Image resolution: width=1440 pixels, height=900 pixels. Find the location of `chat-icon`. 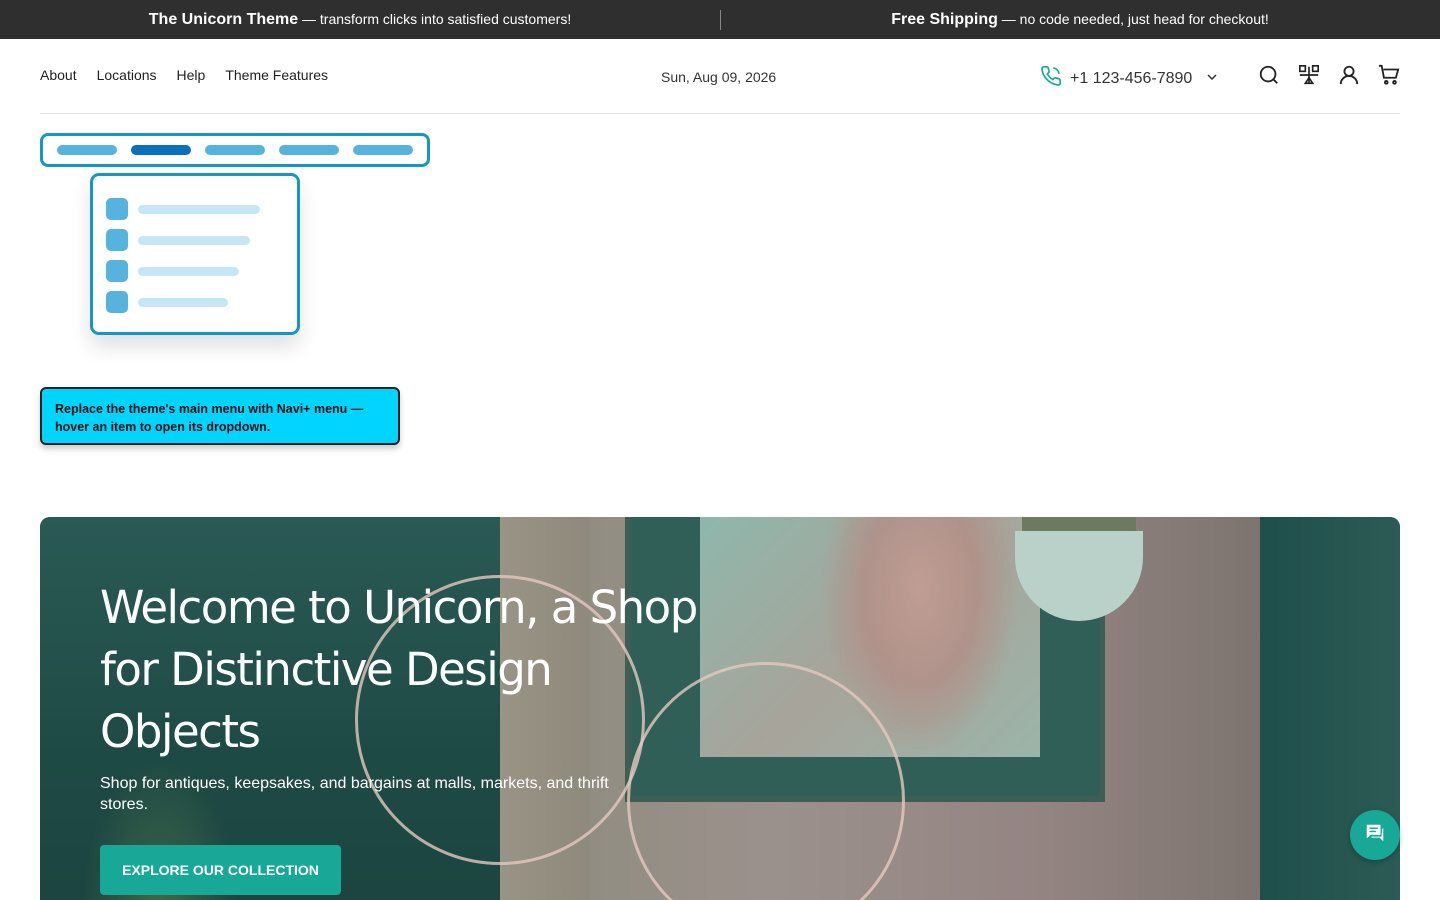

chat-icon is located at coordinates (1375, 835).